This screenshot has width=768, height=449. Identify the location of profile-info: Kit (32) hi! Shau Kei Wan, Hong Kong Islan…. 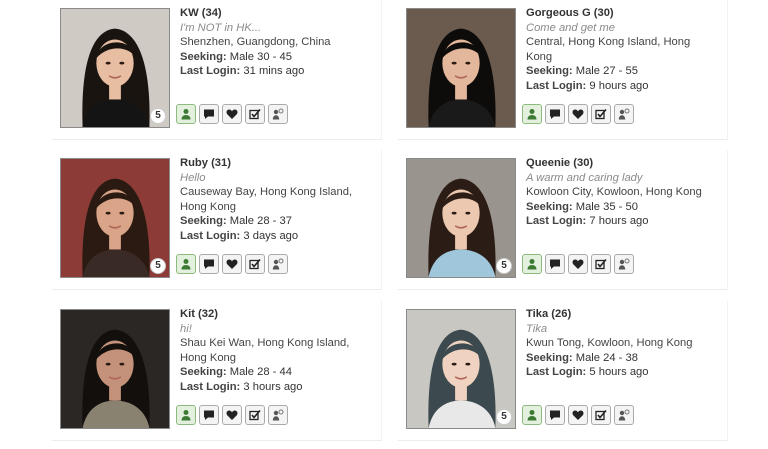
(275, 350).